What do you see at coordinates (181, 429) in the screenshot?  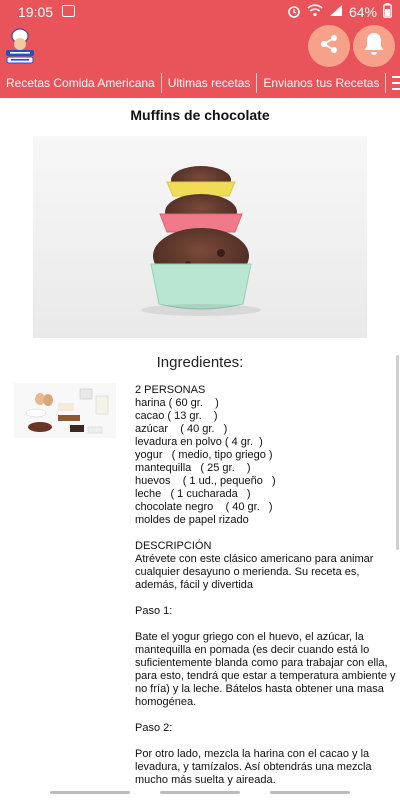 I see `list-item: azúcar ( 40 gr. )` at bounding box center [181, 429].